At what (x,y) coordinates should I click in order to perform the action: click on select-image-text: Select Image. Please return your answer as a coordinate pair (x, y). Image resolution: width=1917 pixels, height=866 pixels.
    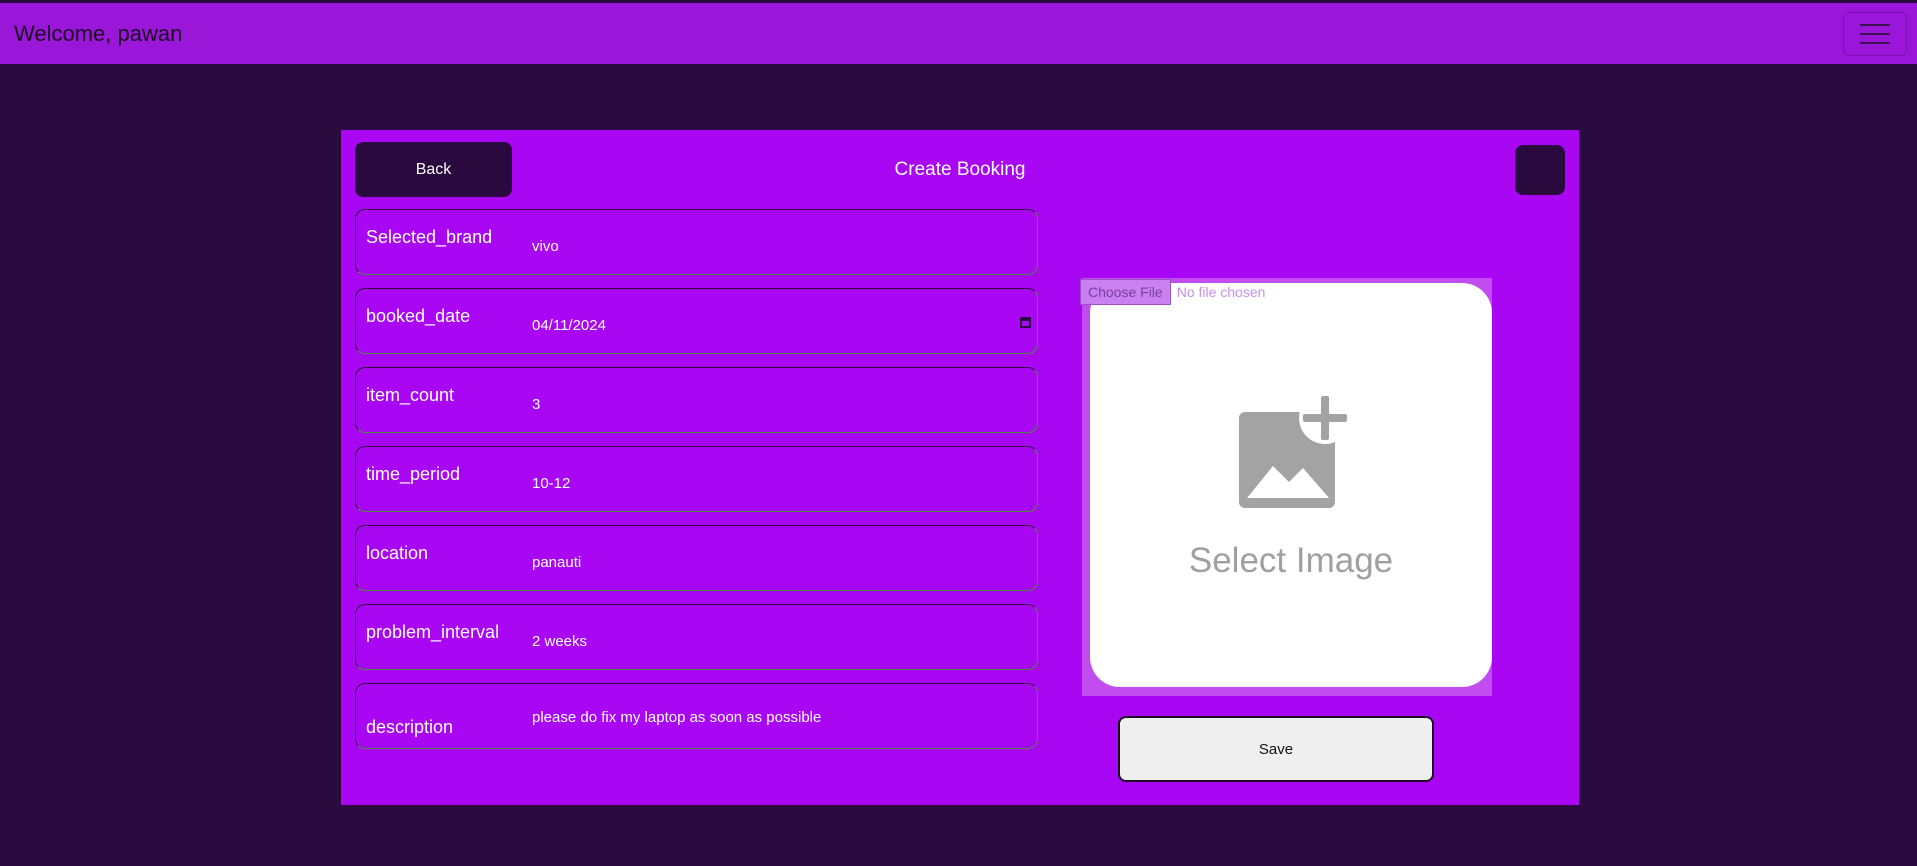
    Looking at the image, I should click on (1291, 560).